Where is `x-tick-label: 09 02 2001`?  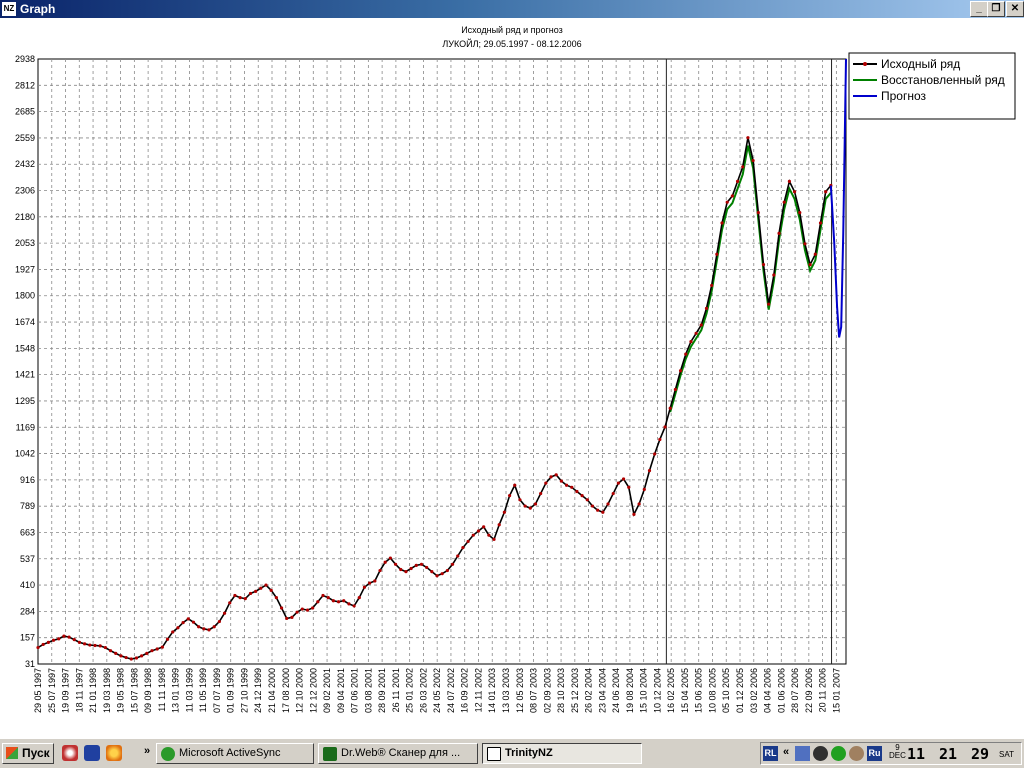
x-tick-label: 09 02 2001 is located at coordinates (327, 690).